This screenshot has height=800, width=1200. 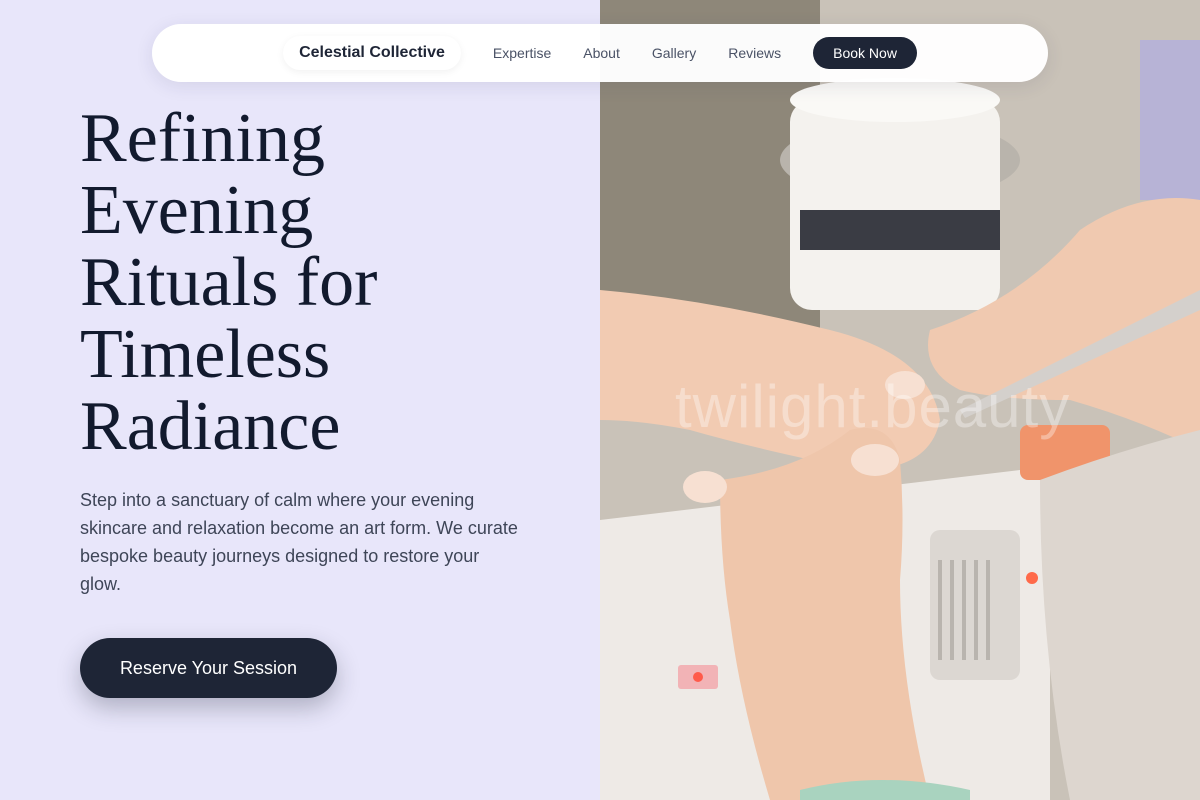 I want to click on nav-link-expertise: Expertise, so click(x=522, y=53).